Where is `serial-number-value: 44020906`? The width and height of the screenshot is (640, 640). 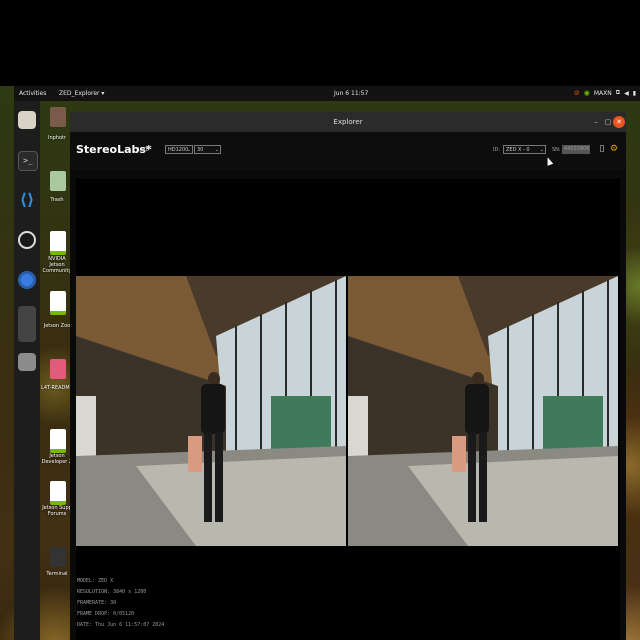
serial-number-value: 44020906 is located at coordinates (577, 149).